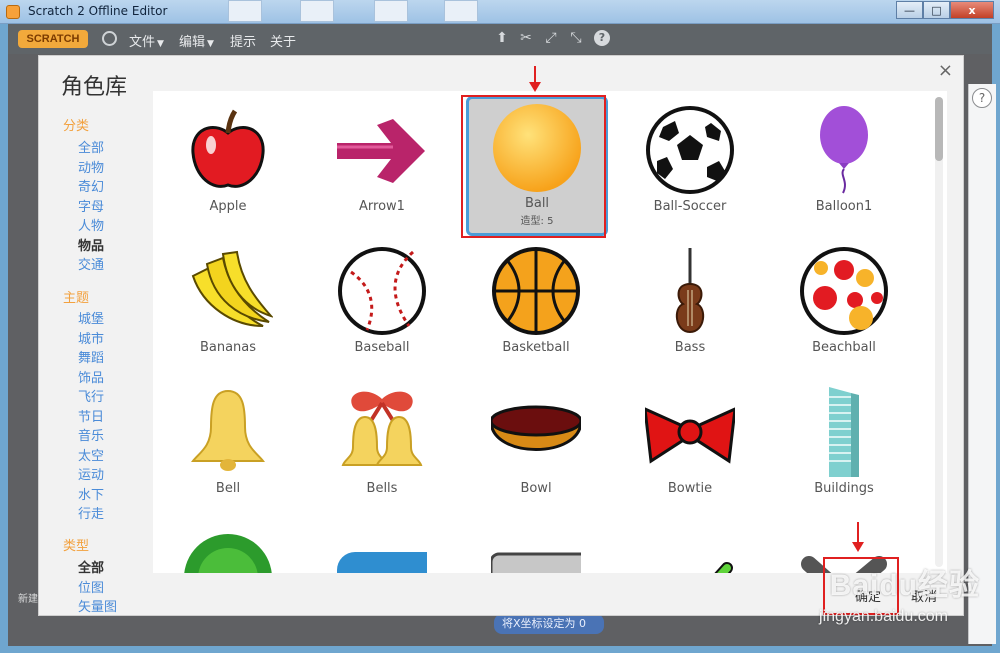 This screenshot has height=653, width=1000. What do you see at coordinates (939, 332) in the screenshot?
I see `scrollbar-track` at bounding box center [939, 332].